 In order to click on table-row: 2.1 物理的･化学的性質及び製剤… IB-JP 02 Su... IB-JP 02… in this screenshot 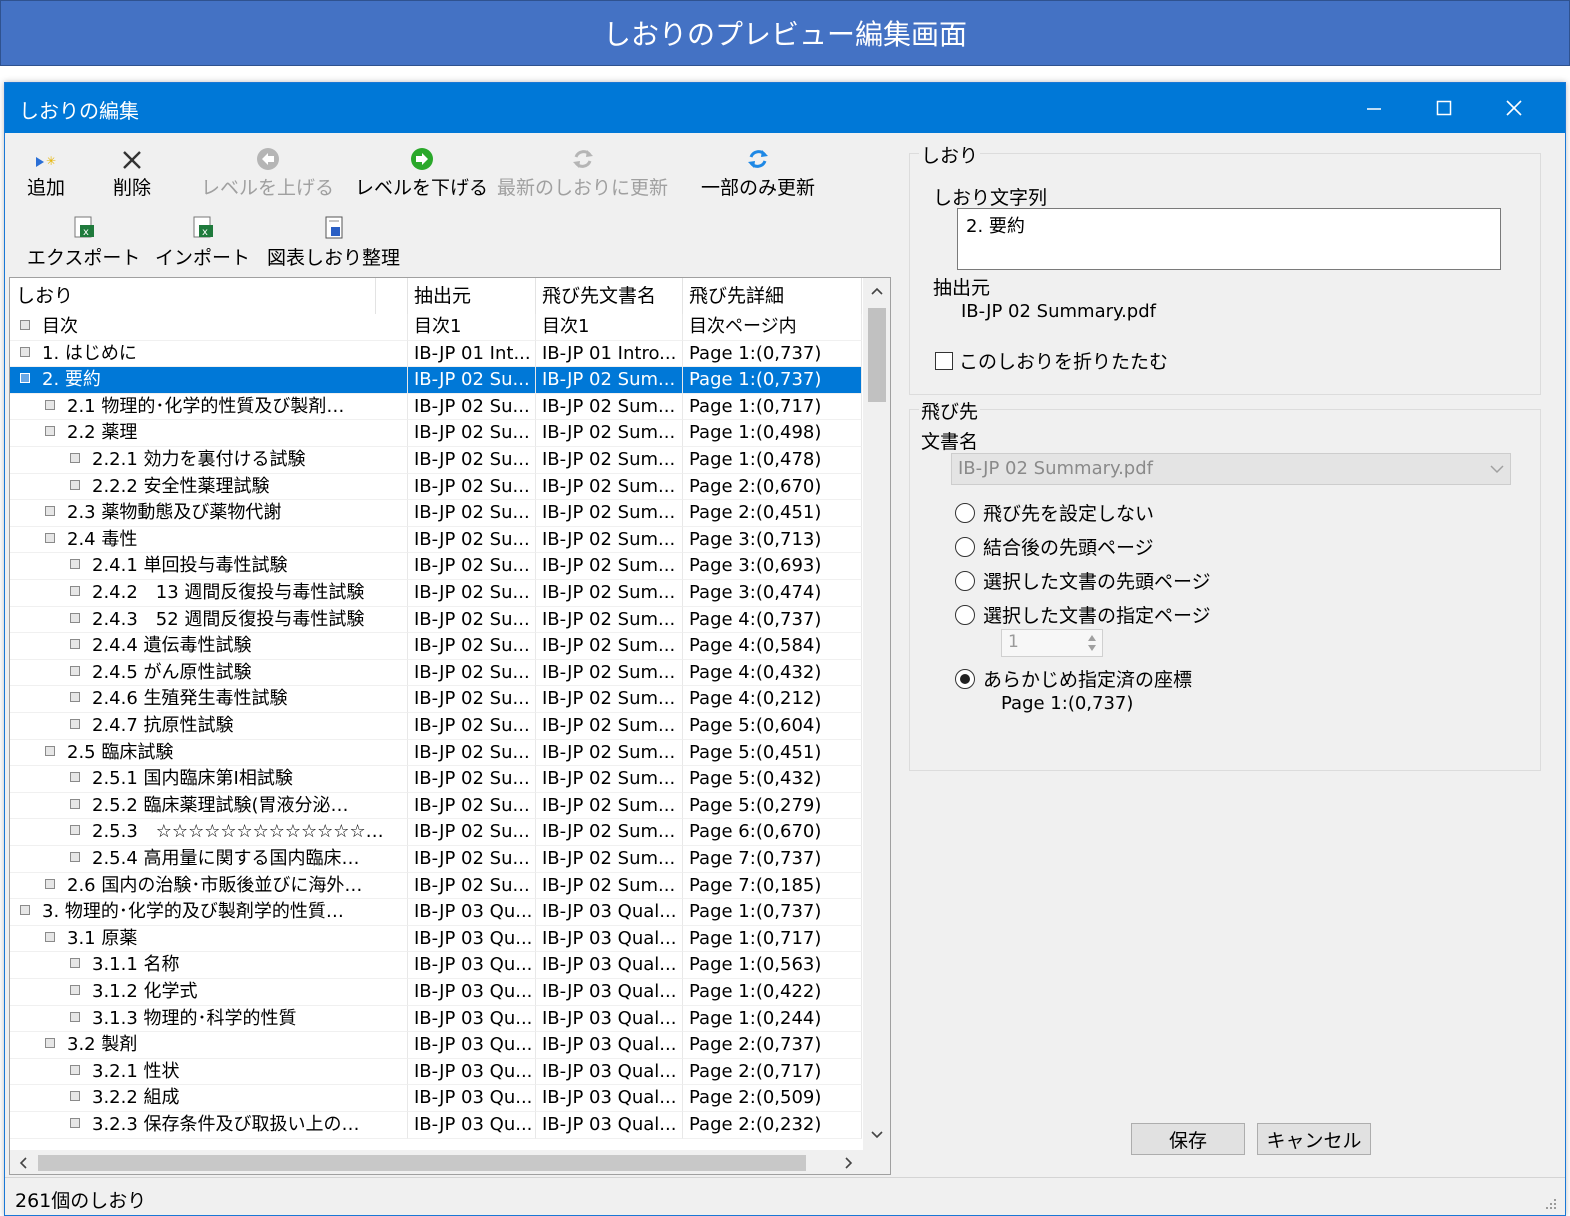, I will do `click(436, 407)`.